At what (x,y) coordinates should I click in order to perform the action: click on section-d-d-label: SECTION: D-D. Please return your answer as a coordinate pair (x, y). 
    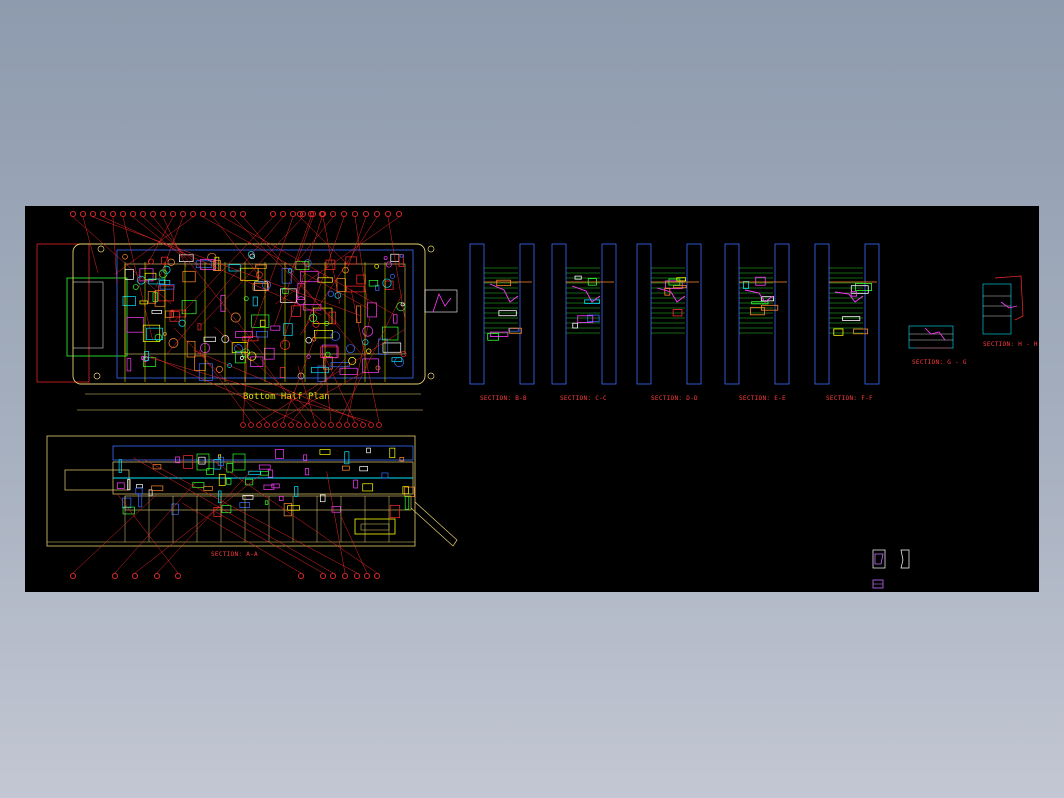
    Looking at the image, I should click on (674, 398).